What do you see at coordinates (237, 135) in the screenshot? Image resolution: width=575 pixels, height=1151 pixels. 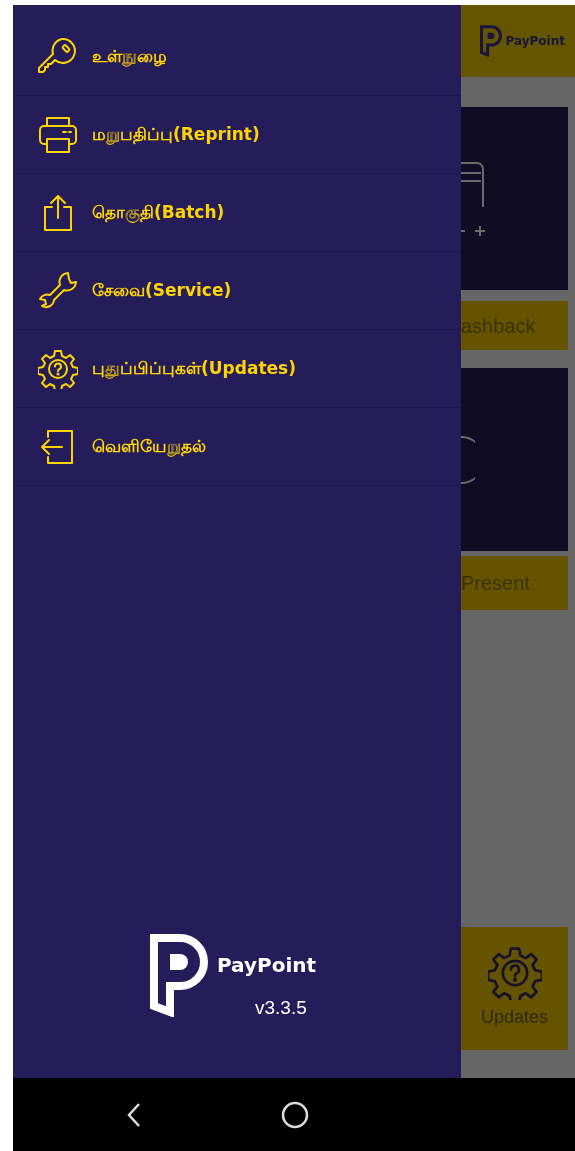 I see `drawer-menu-item: மறுபதிப்பு(Reprint)` at bounding box center [237, 135].